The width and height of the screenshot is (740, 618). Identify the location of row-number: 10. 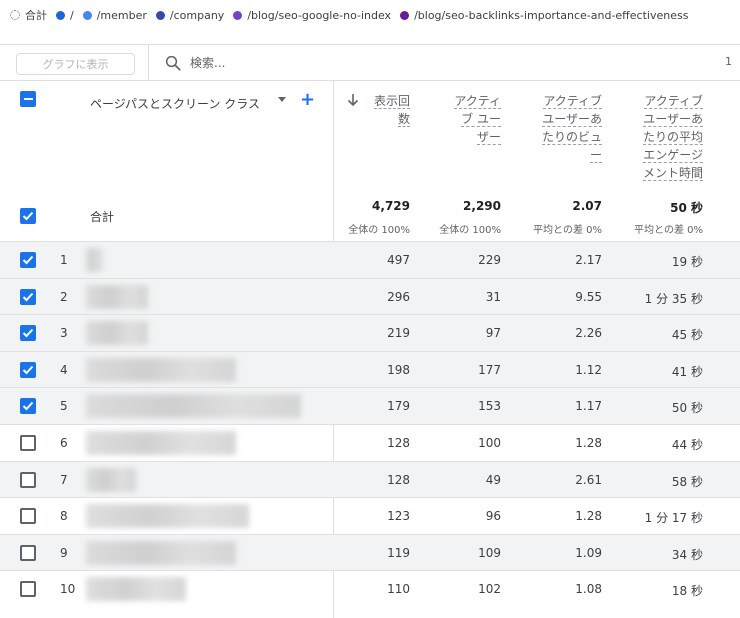
(68, 589).